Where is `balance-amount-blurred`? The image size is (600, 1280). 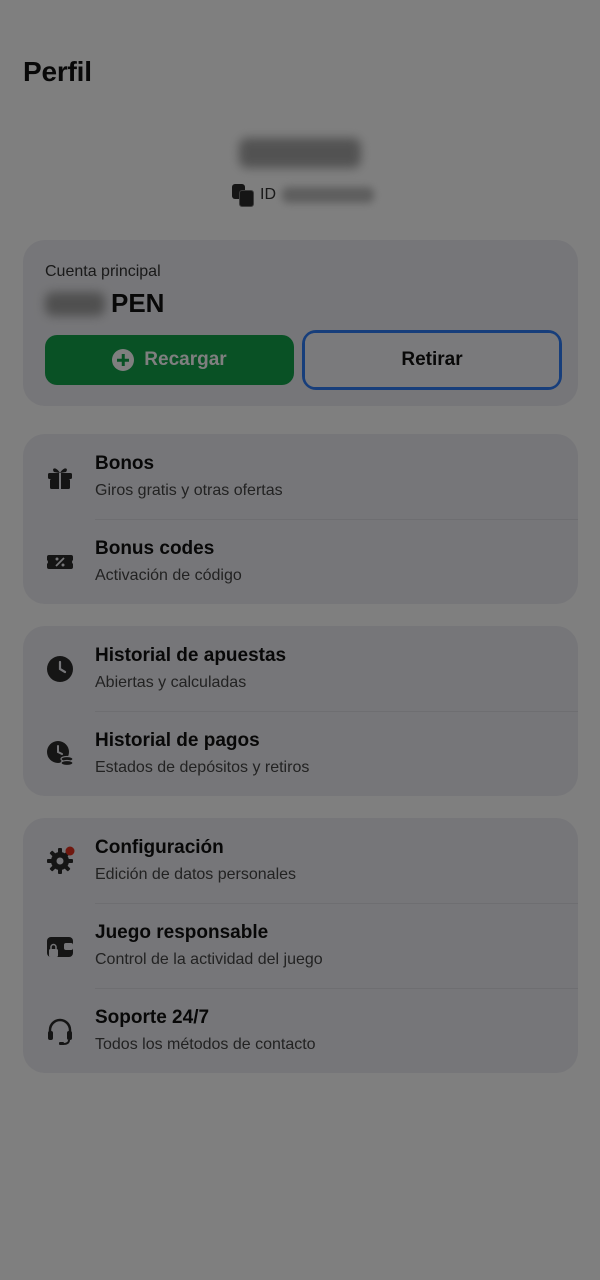 balance-amount-blurred is located at coordinates (75, 303).